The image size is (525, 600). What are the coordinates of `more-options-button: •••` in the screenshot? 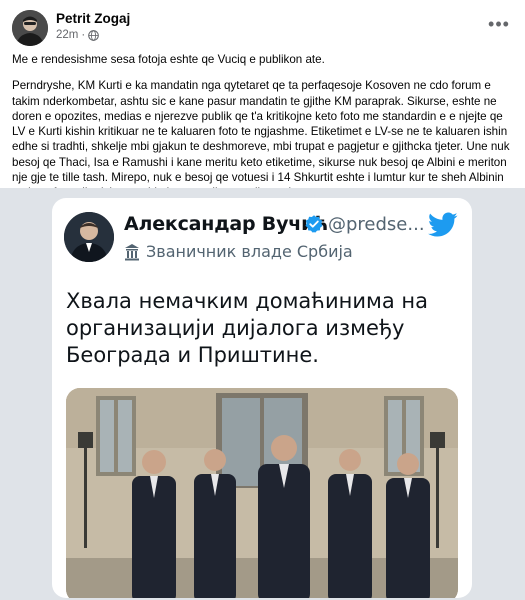 It's located at (499, 24).